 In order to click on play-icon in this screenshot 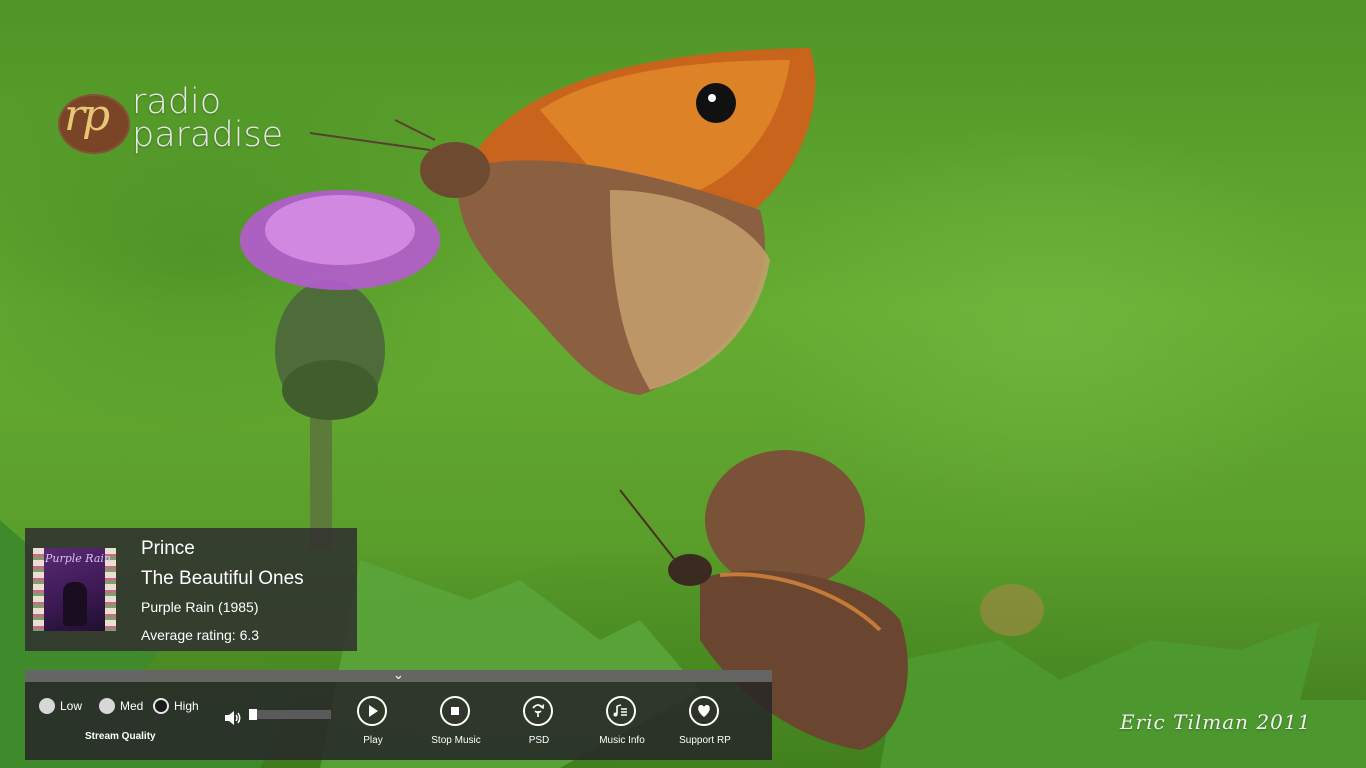, I will do `click(373, 711)`.